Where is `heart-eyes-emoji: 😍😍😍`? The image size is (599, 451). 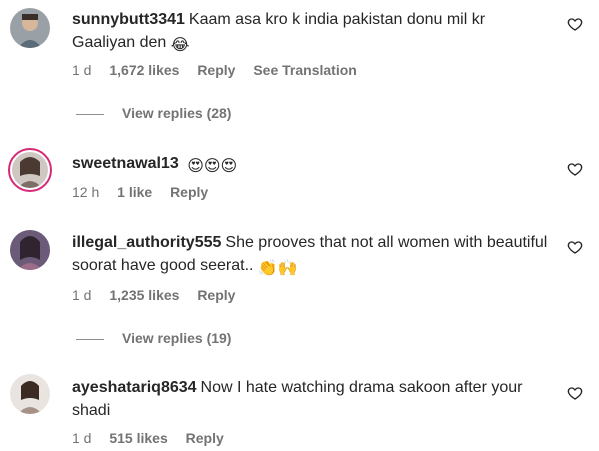
heart-eyes-emoji: 😍😍😍 is located at coordinates (212, 166).